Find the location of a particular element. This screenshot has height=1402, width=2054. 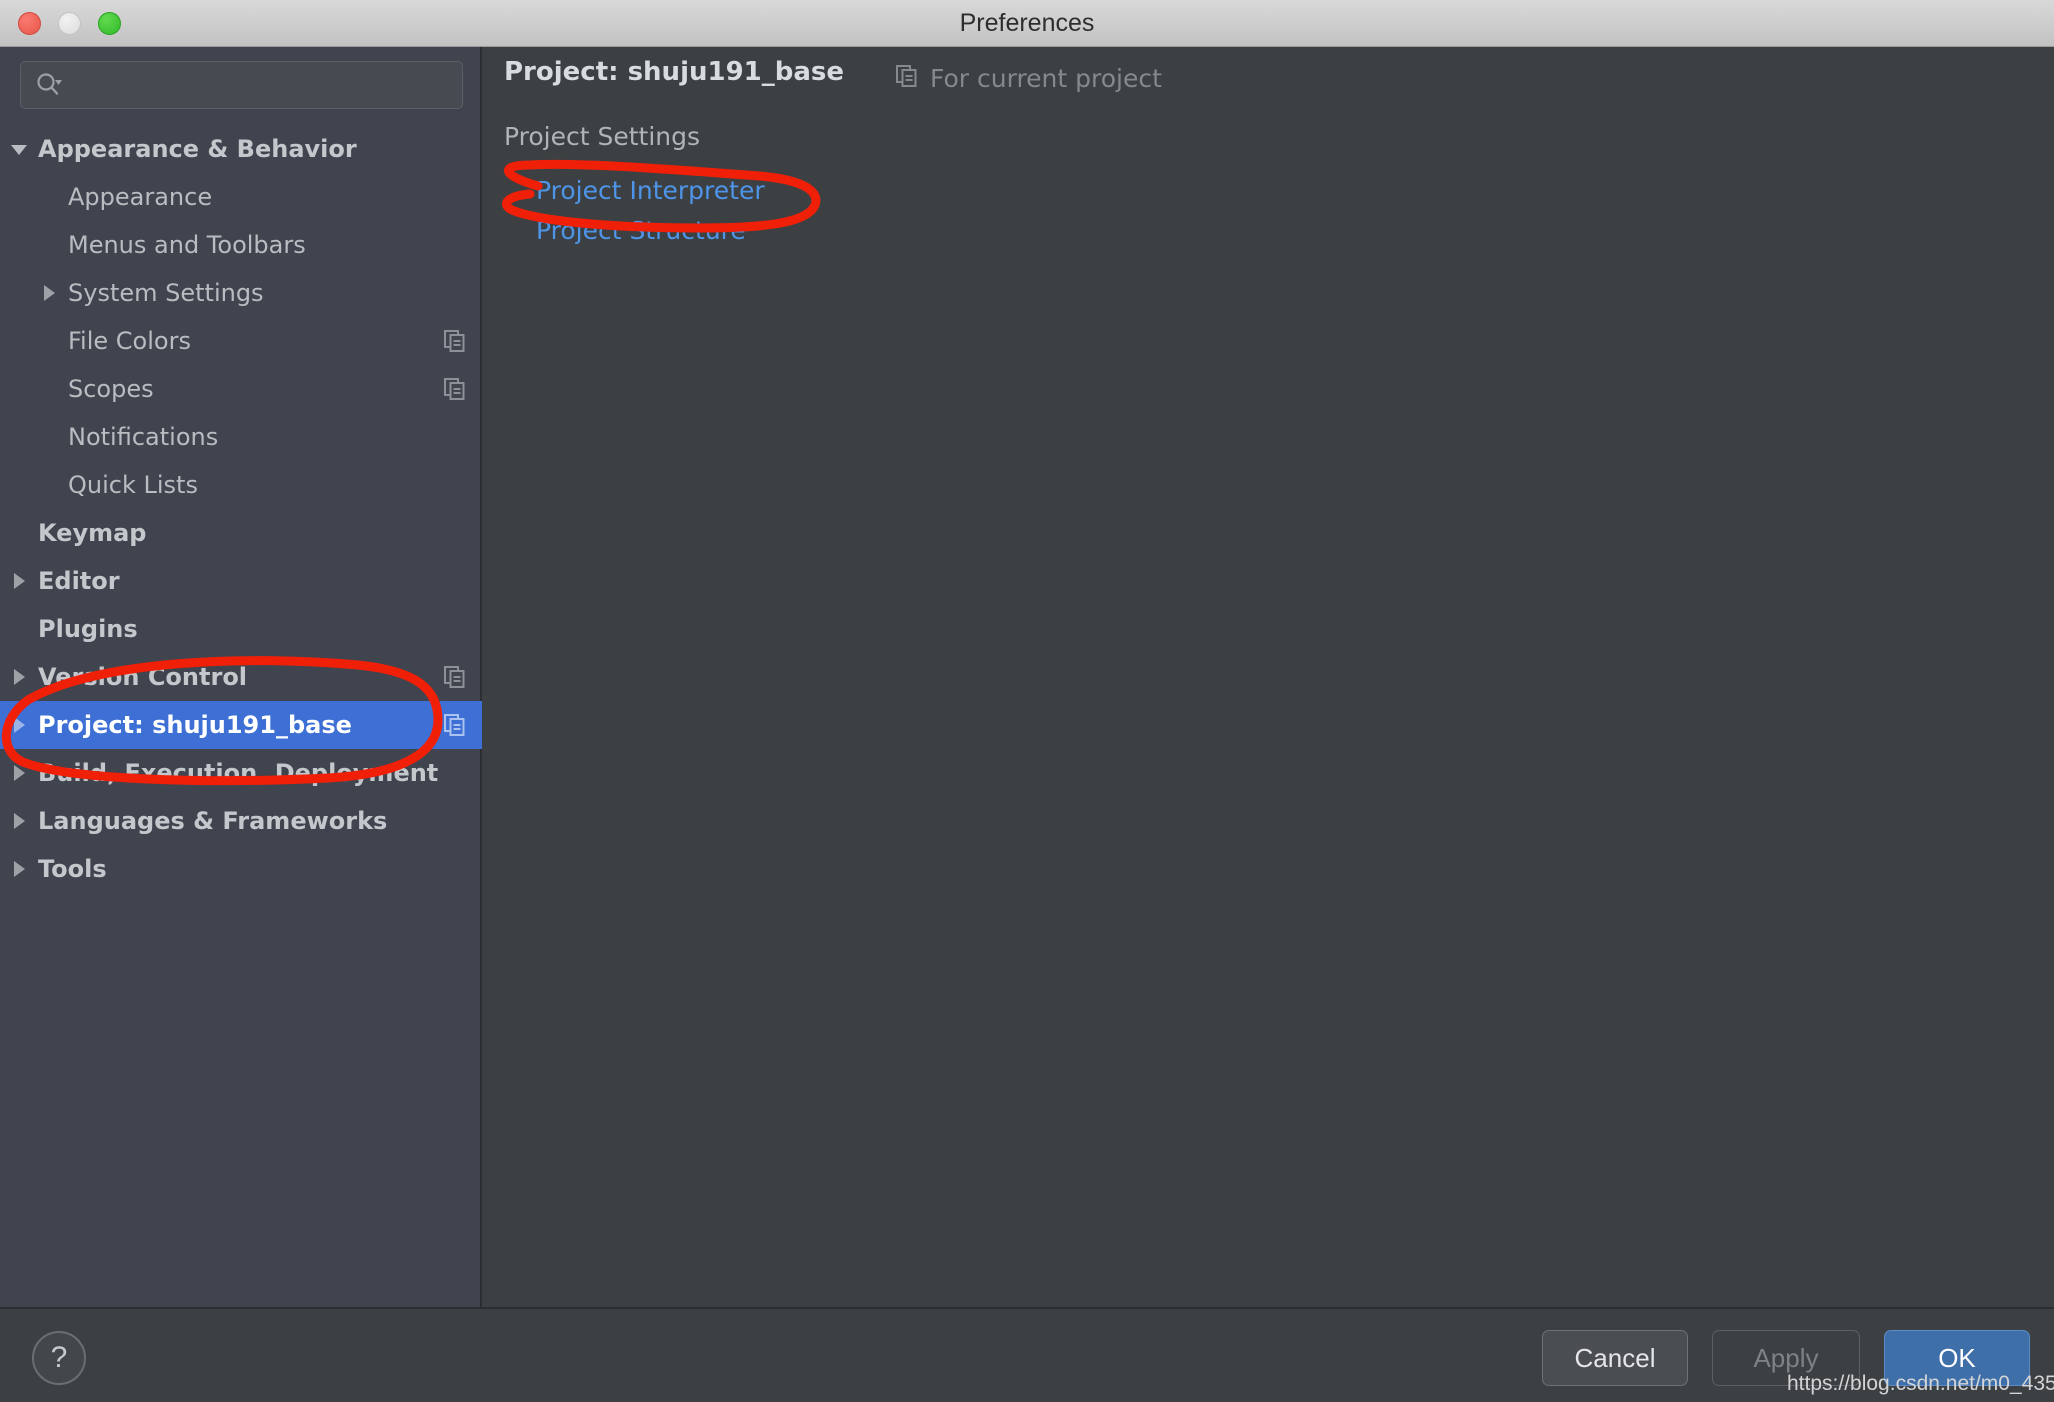

search-input is located at coordinates (262, 85).